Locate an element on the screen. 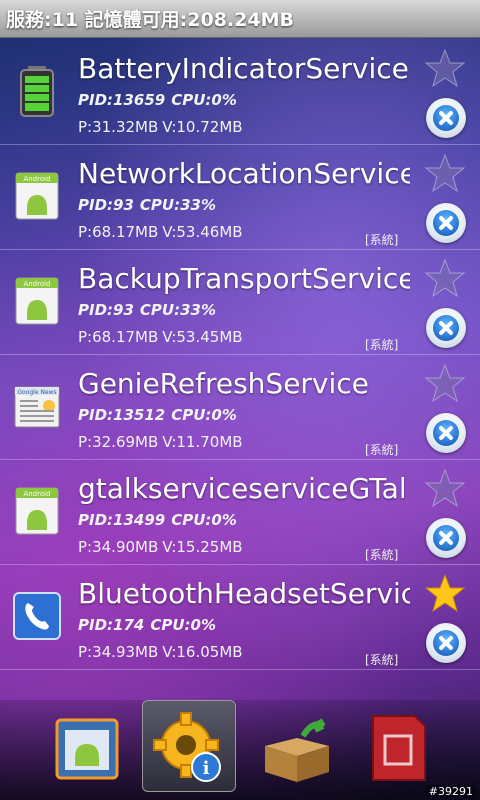  service-name: gtalkserviceserviceGTal is located at coordinates (242, 488).